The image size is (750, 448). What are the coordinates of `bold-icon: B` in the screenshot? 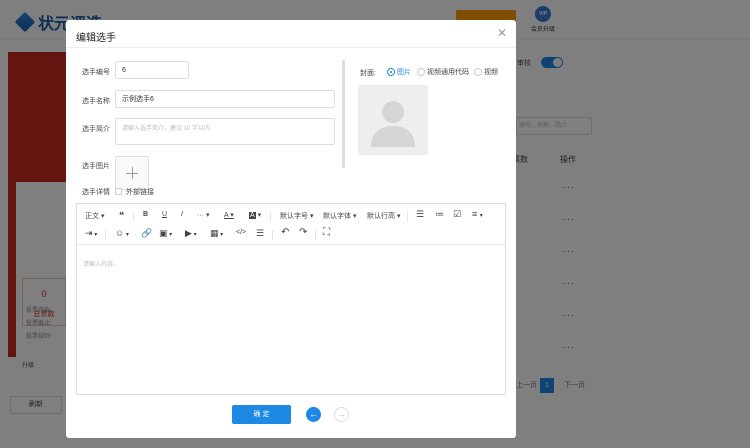 It's located at (145, 214).